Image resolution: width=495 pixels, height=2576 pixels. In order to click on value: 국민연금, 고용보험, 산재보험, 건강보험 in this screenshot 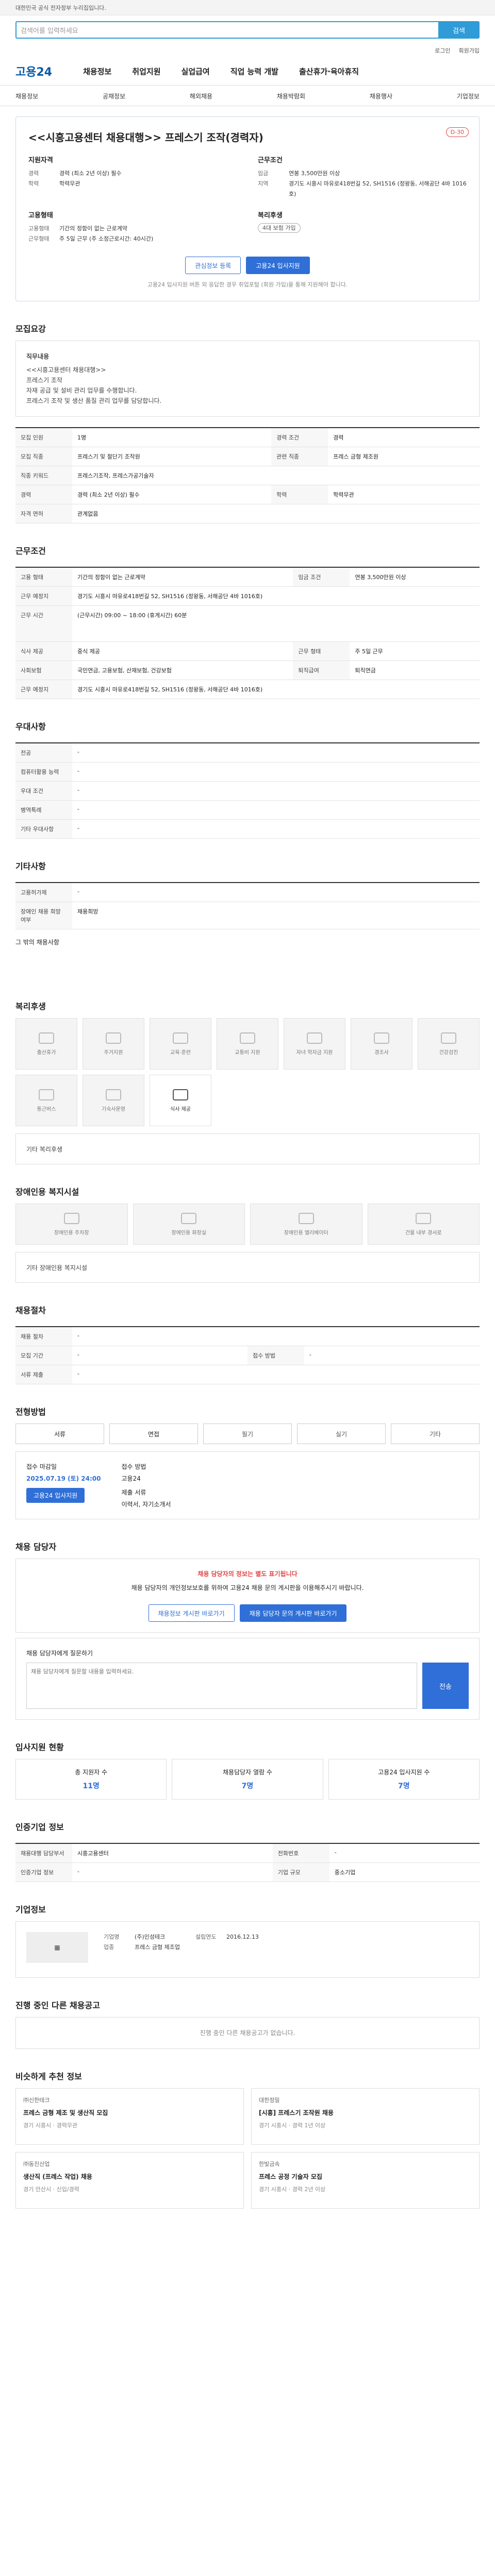, I will do `click(182, 670)`.